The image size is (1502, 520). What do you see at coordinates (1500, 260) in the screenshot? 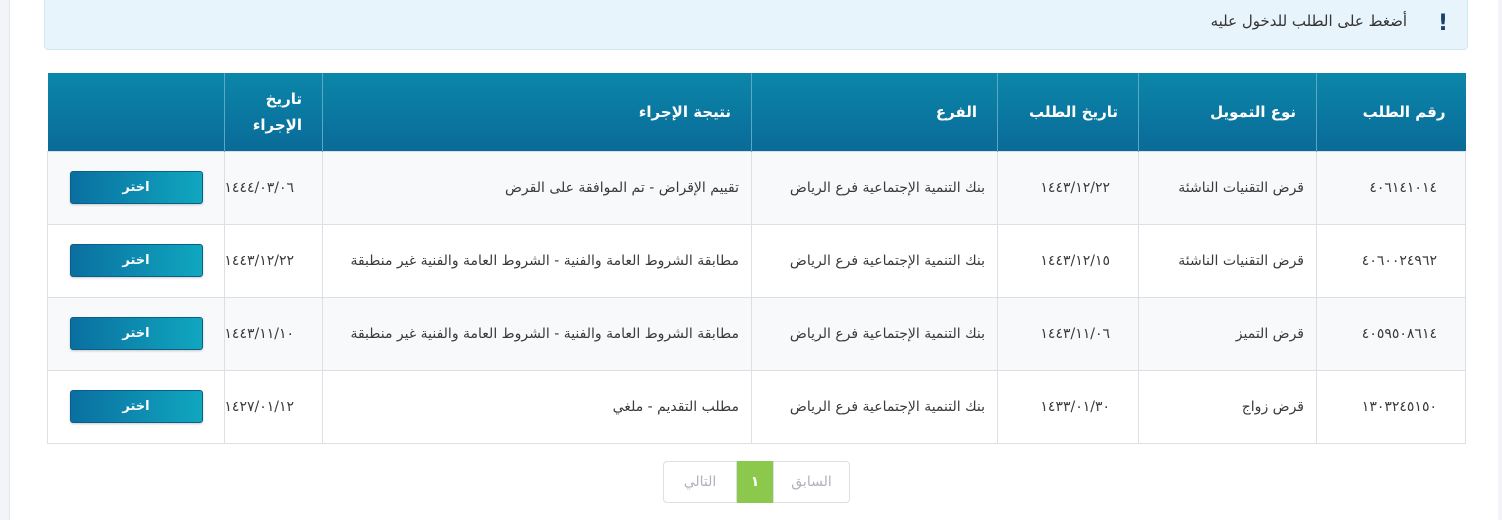
I see `right-scrollbar-track` at bounding box center [1500, 260].